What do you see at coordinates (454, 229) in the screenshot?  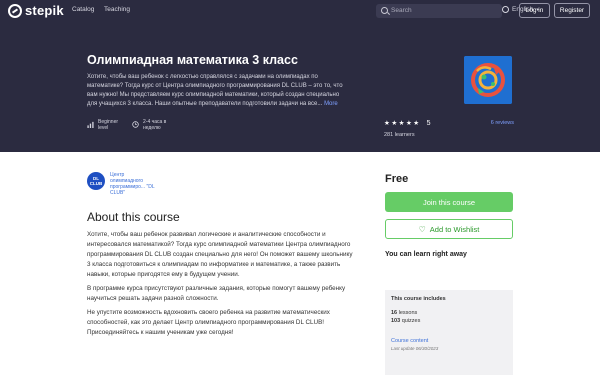 I see `wishlist-label: Add to Wishlist` at bounding box center [454, 229].